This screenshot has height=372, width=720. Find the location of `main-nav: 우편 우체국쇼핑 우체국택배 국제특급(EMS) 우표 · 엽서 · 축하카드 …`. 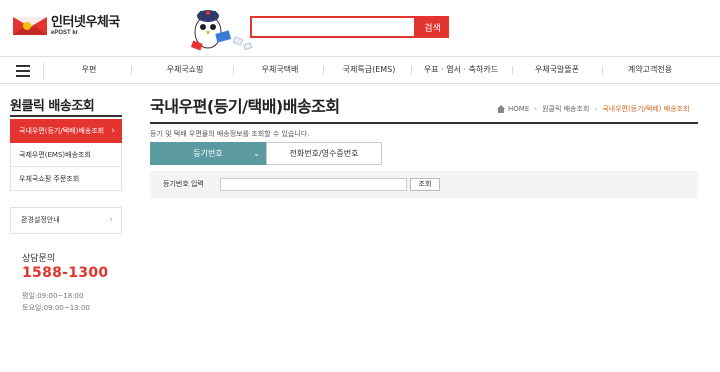

main-nav: 우편 우체국쇼핑 우체국택배 국제특급(EMS) 우표 · 엽서 · 축하카드 … is located at coordinates (360, 70).